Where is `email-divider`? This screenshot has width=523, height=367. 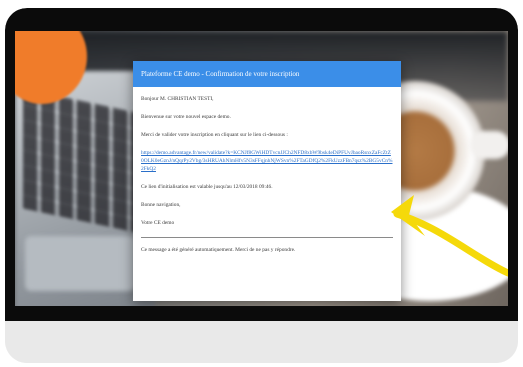
email-divider is located at coordinates (267, 237).